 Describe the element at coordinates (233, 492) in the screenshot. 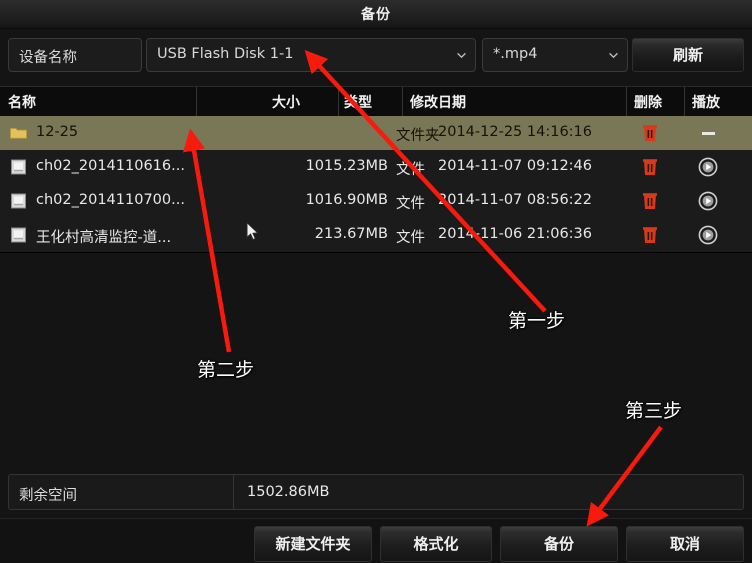

I see `free-space-divider` at that location.